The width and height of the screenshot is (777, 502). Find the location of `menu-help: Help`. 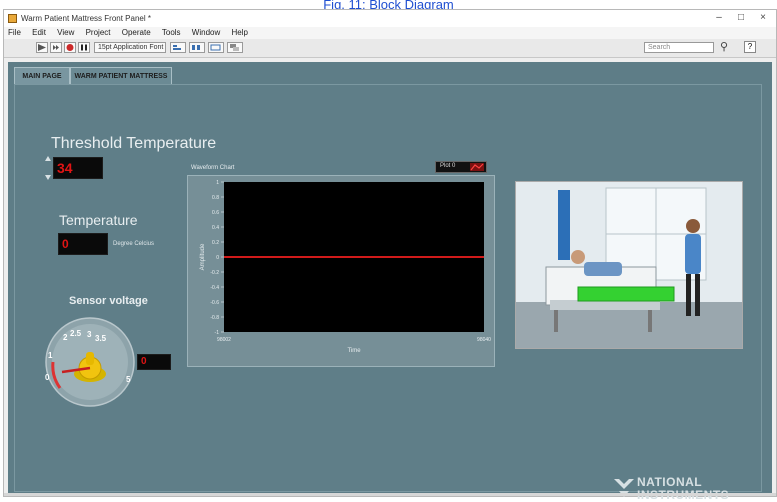

menu-help: Help is located at coordinates (239, 33).